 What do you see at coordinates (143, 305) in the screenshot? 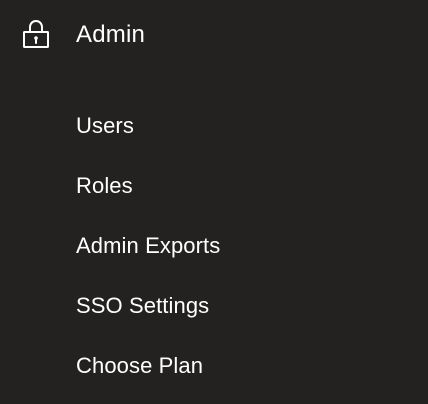
I see `menu-item-label: SSO Settings` at bounding box center [143, 305].